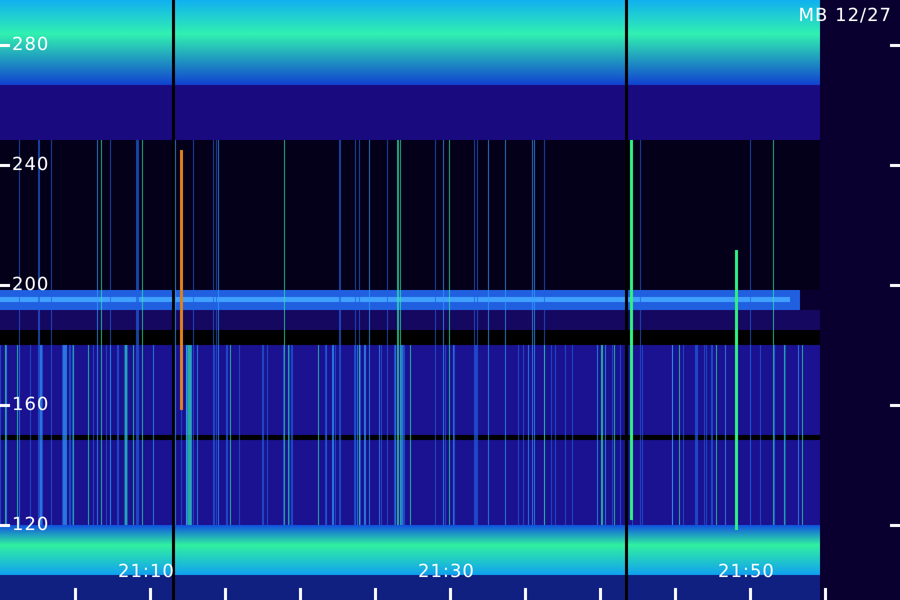 This screenshot has height=600, width=900. What do you see at coordinates (31, 45) in the screenshot?
I see `frequency-label: 280` at bounding box center [31, 45].